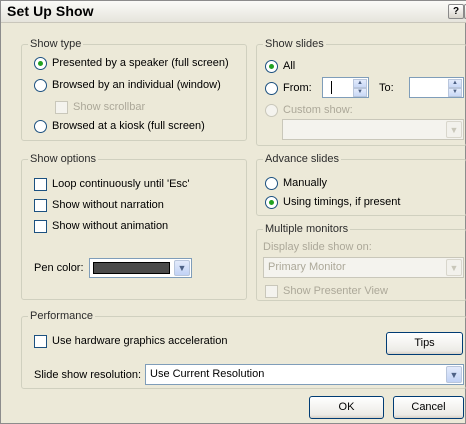  What do you see at coordinates (110, 226) in the screenshot?
I see `no-animation-label: Show without animation` at bounding box center [110, 226].